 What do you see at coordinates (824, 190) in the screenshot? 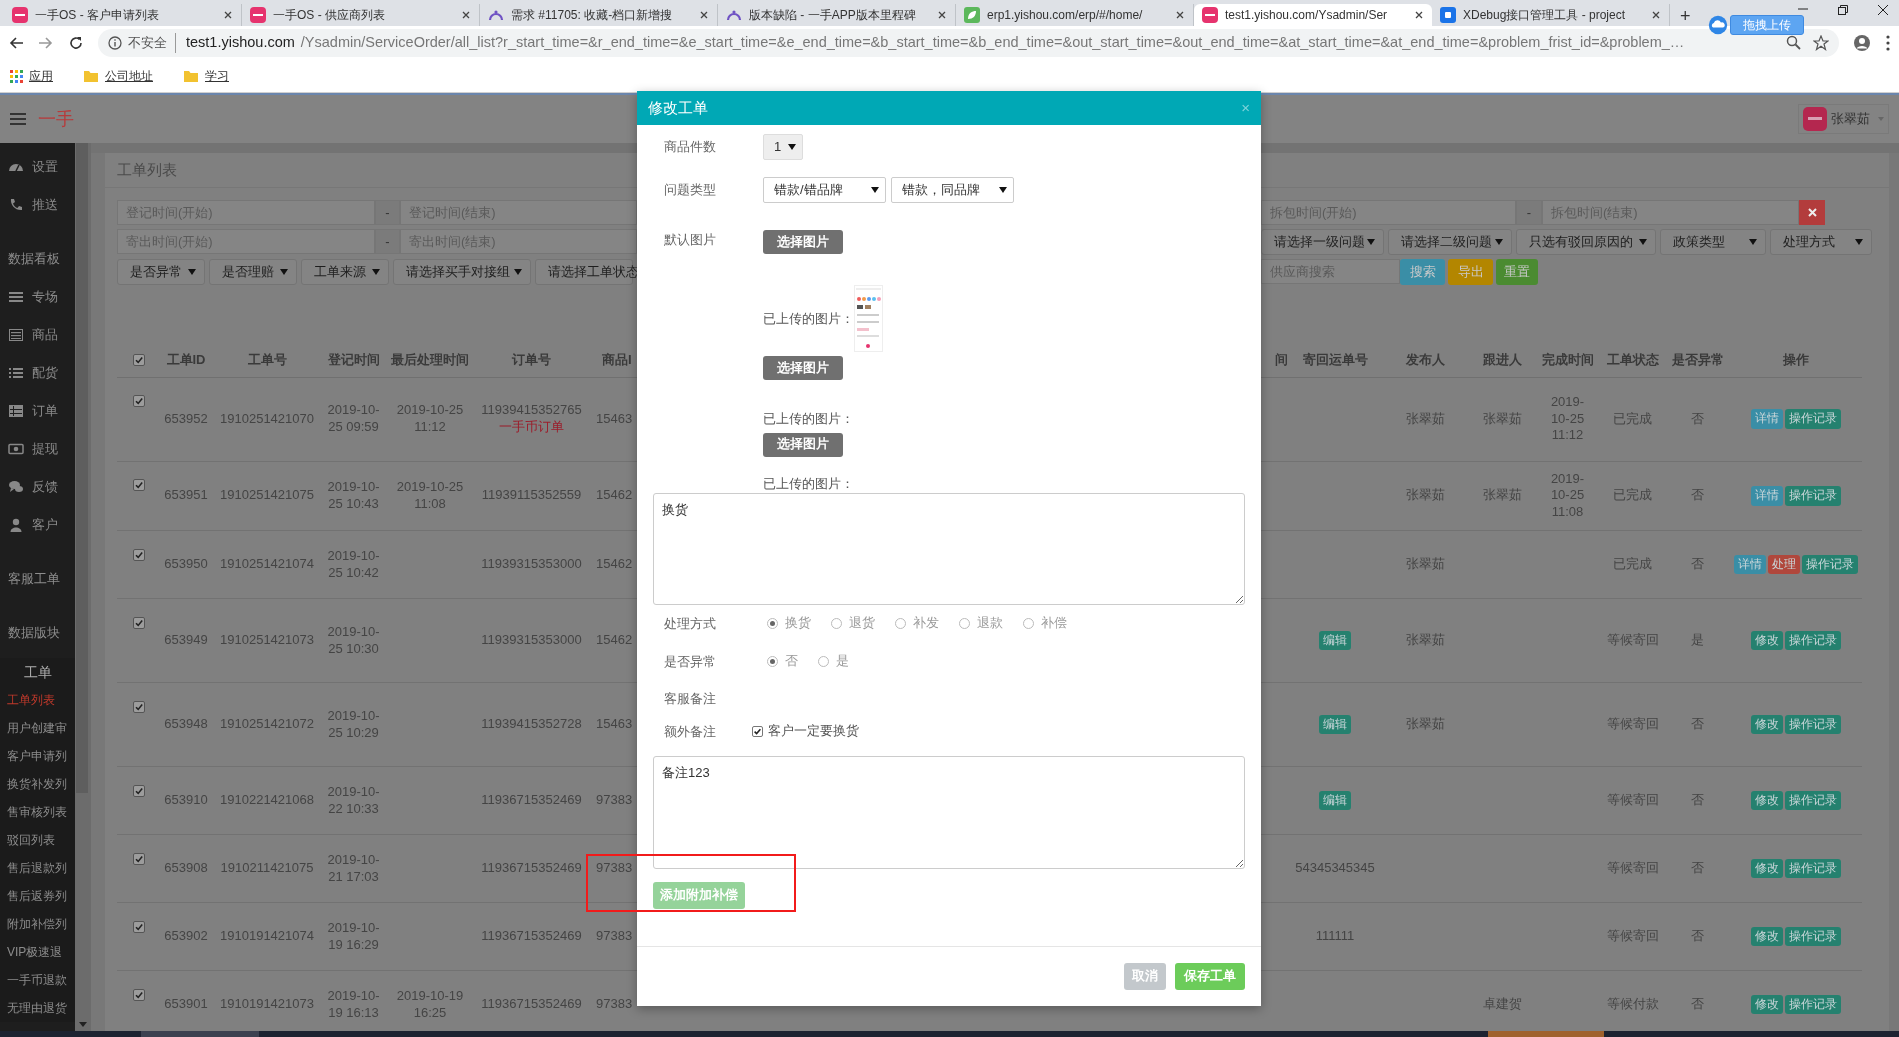
I see `dropdown: 错款/错品牌` at bounding box center [824, 190].